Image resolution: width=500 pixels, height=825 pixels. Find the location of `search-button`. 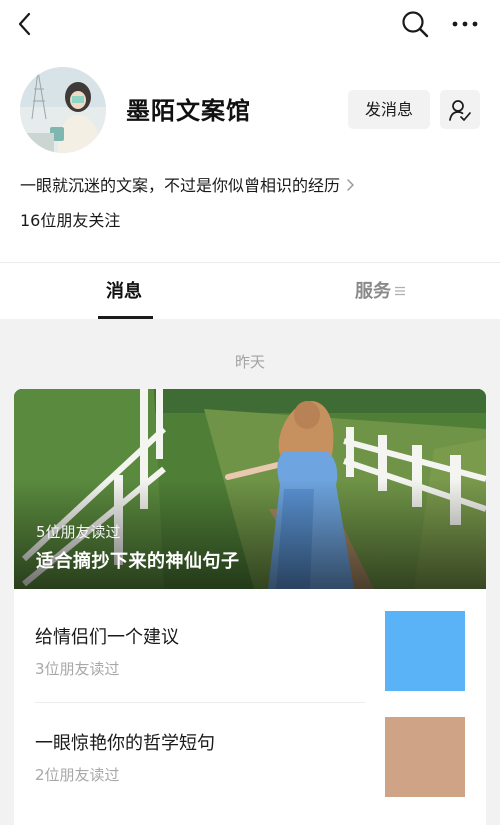

search-button is located at coordinates (415, 24).